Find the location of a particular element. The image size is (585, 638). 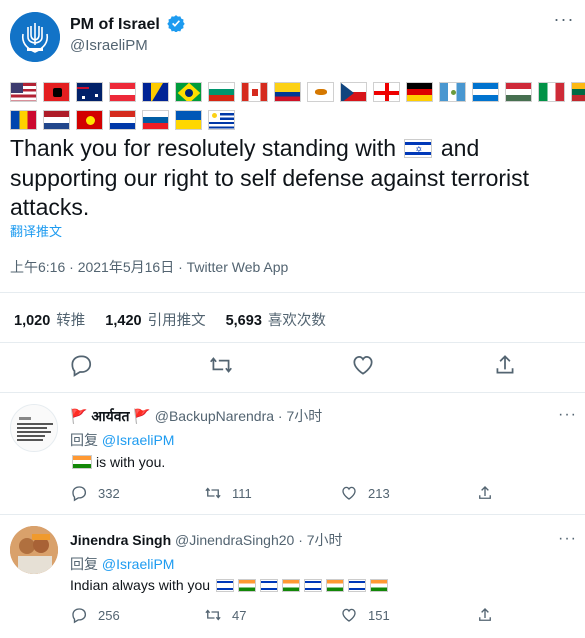

reply-handle: @JinendraSingh20 is located at coordinates (234, 540).